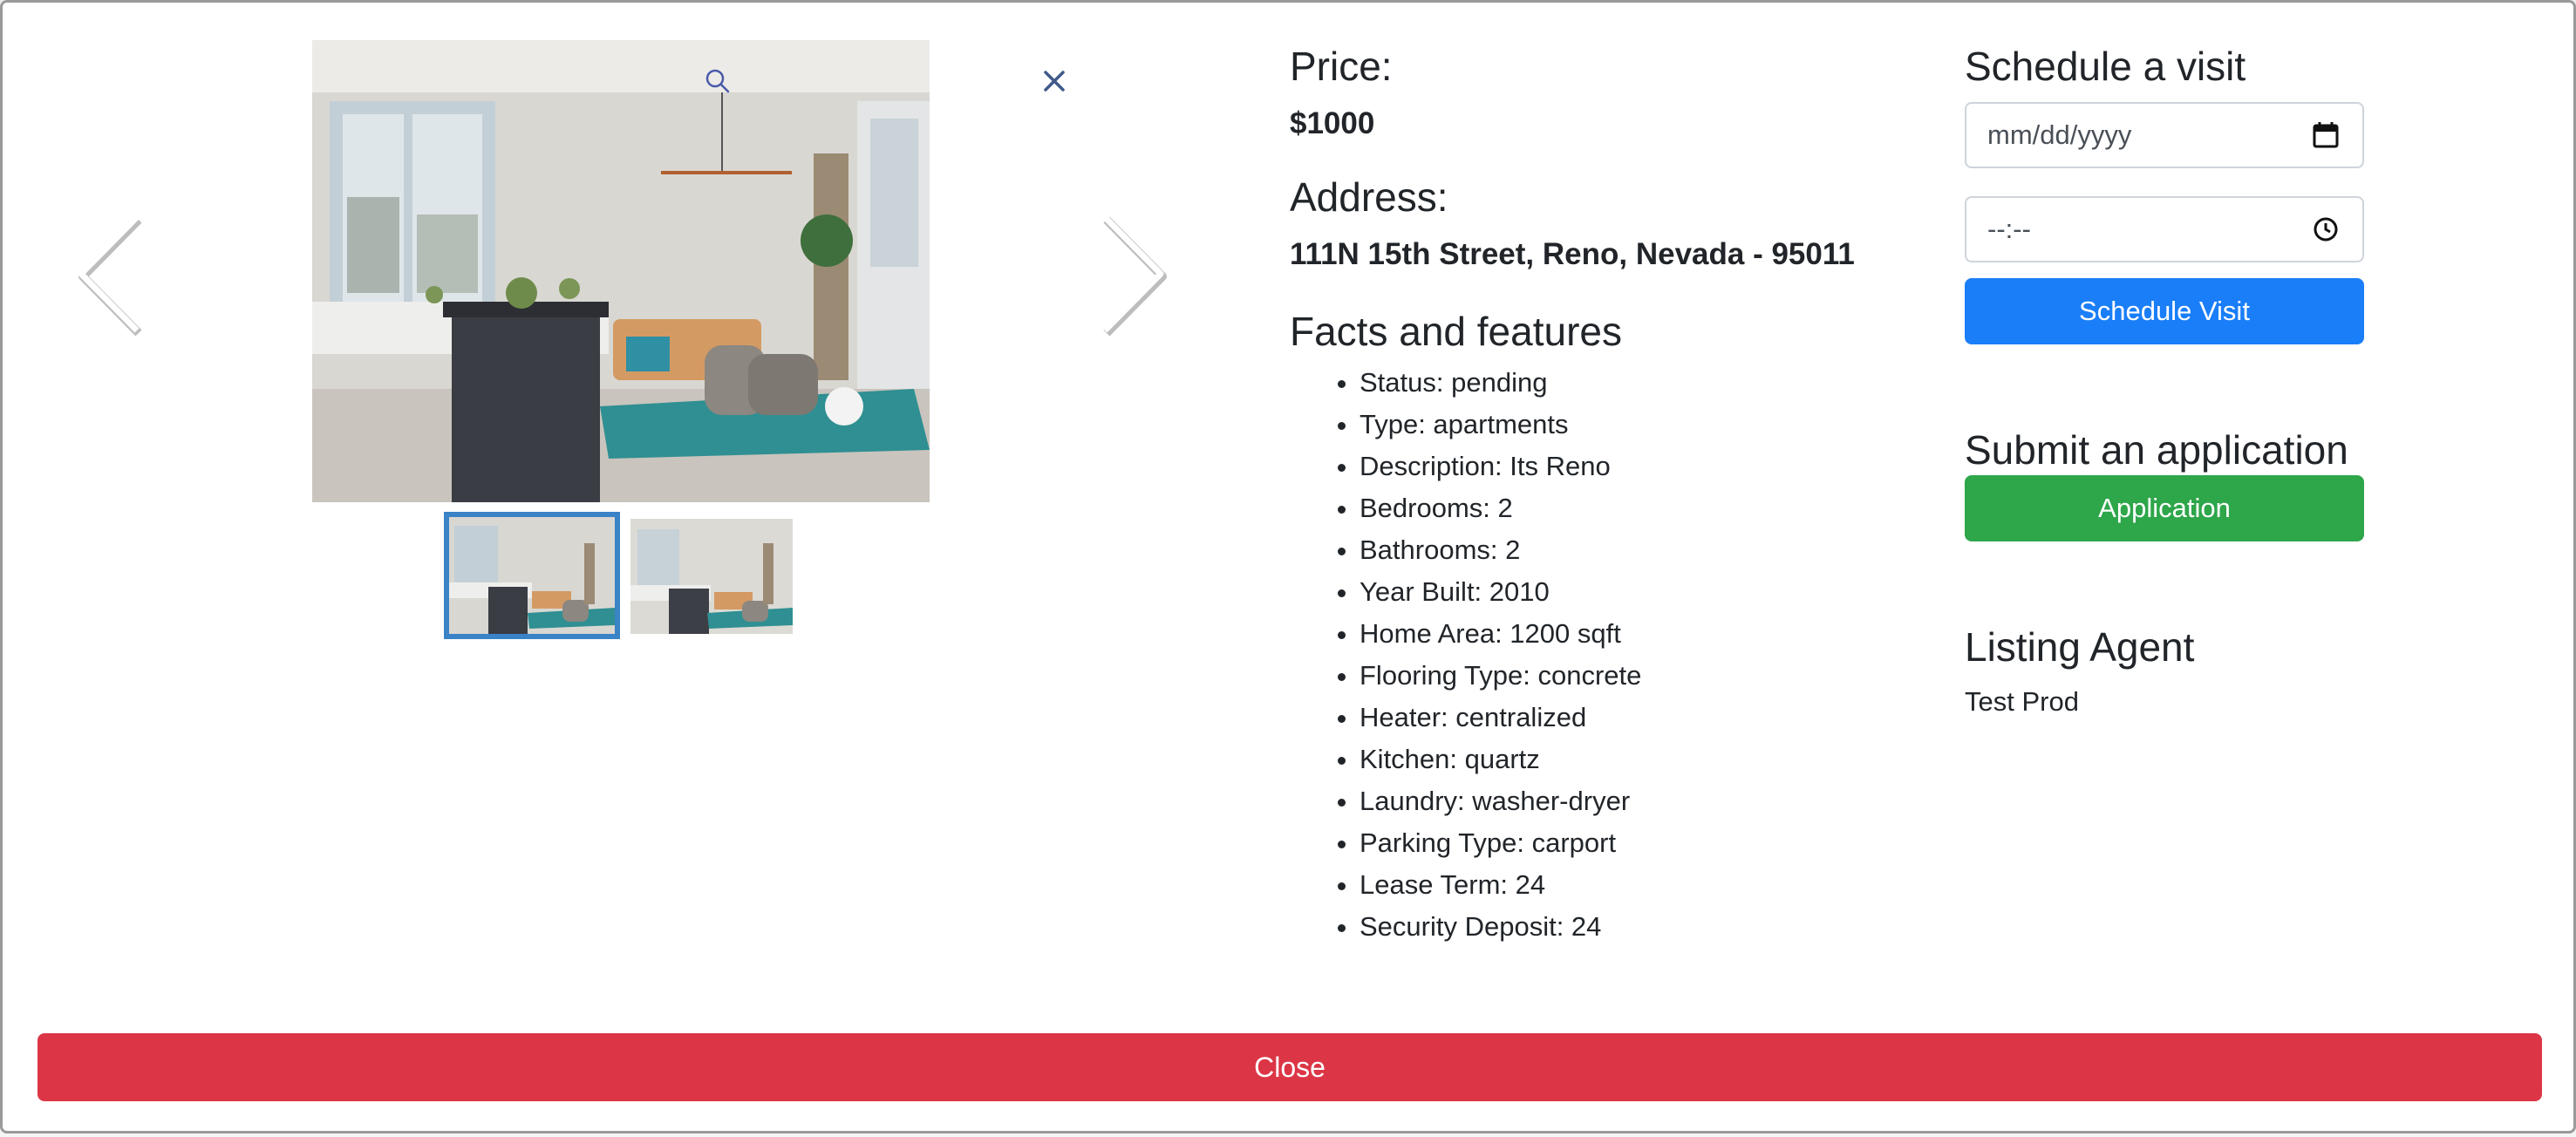 The width and height of the screenshot is (2576, 1137). I want to click on thumbnail-strip, so click(619, 575).